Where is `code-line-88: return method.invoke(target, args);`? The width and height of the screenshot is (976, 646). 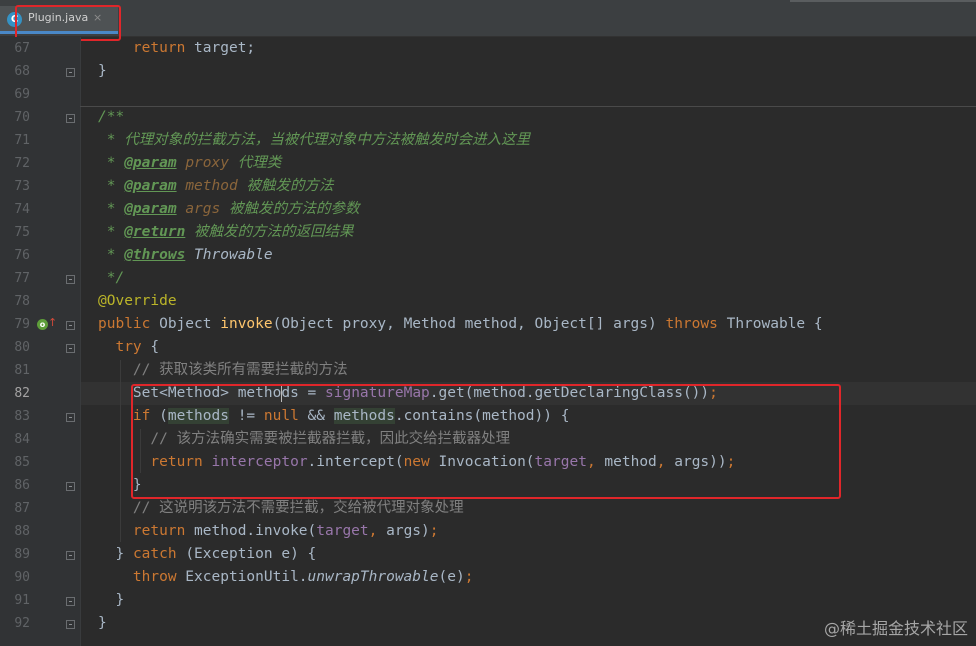
code-line-88: return method.invoke(target, args); is located at coordinates (268, 531).